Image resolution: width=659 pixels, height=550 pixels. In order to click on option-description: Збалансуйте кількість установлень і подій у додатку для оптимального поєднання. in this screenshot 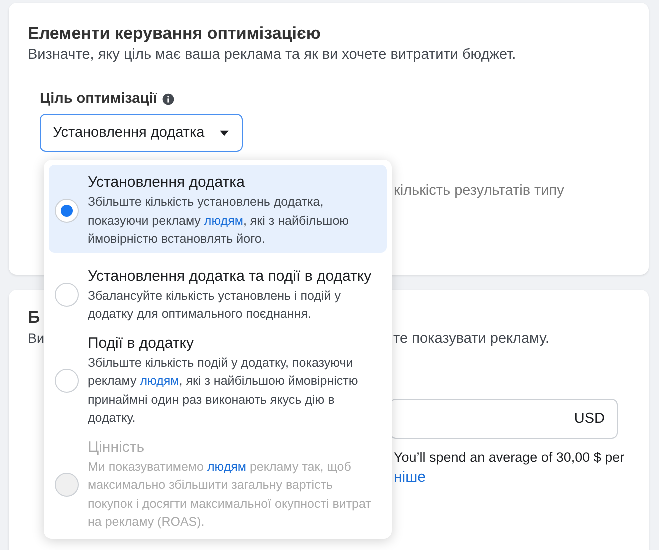, I will do `click(215, 305)`.